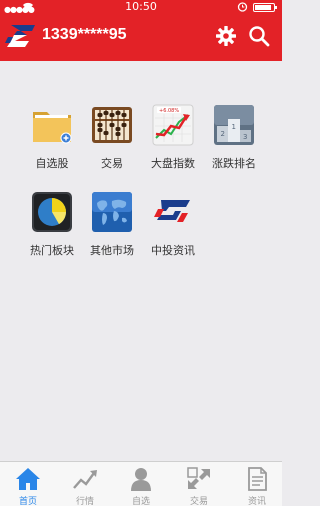 This screenshot has height=506, width=320. I want to click on svg-text: 2, so click(223, 134).